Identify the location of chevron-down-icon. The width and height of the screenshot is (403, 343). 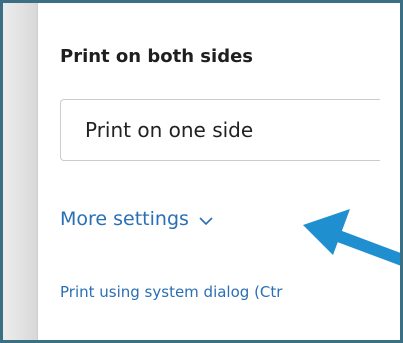
(206, 221).